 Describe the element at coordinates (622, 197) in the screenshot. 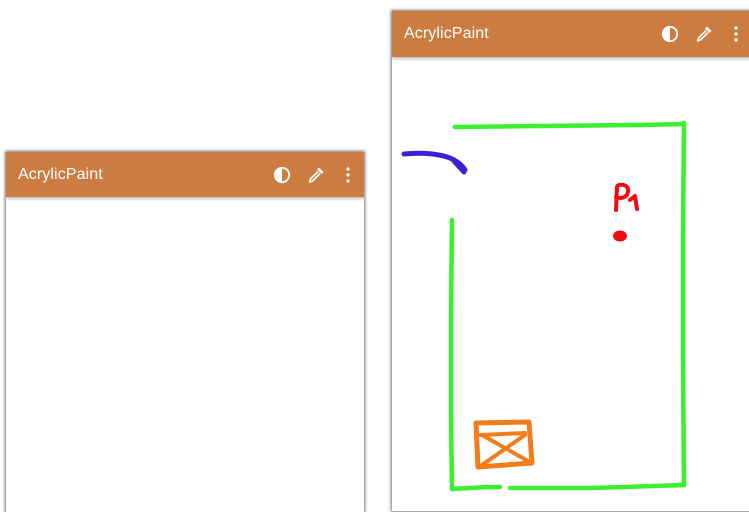

I see `red-stroke-p` at that location.